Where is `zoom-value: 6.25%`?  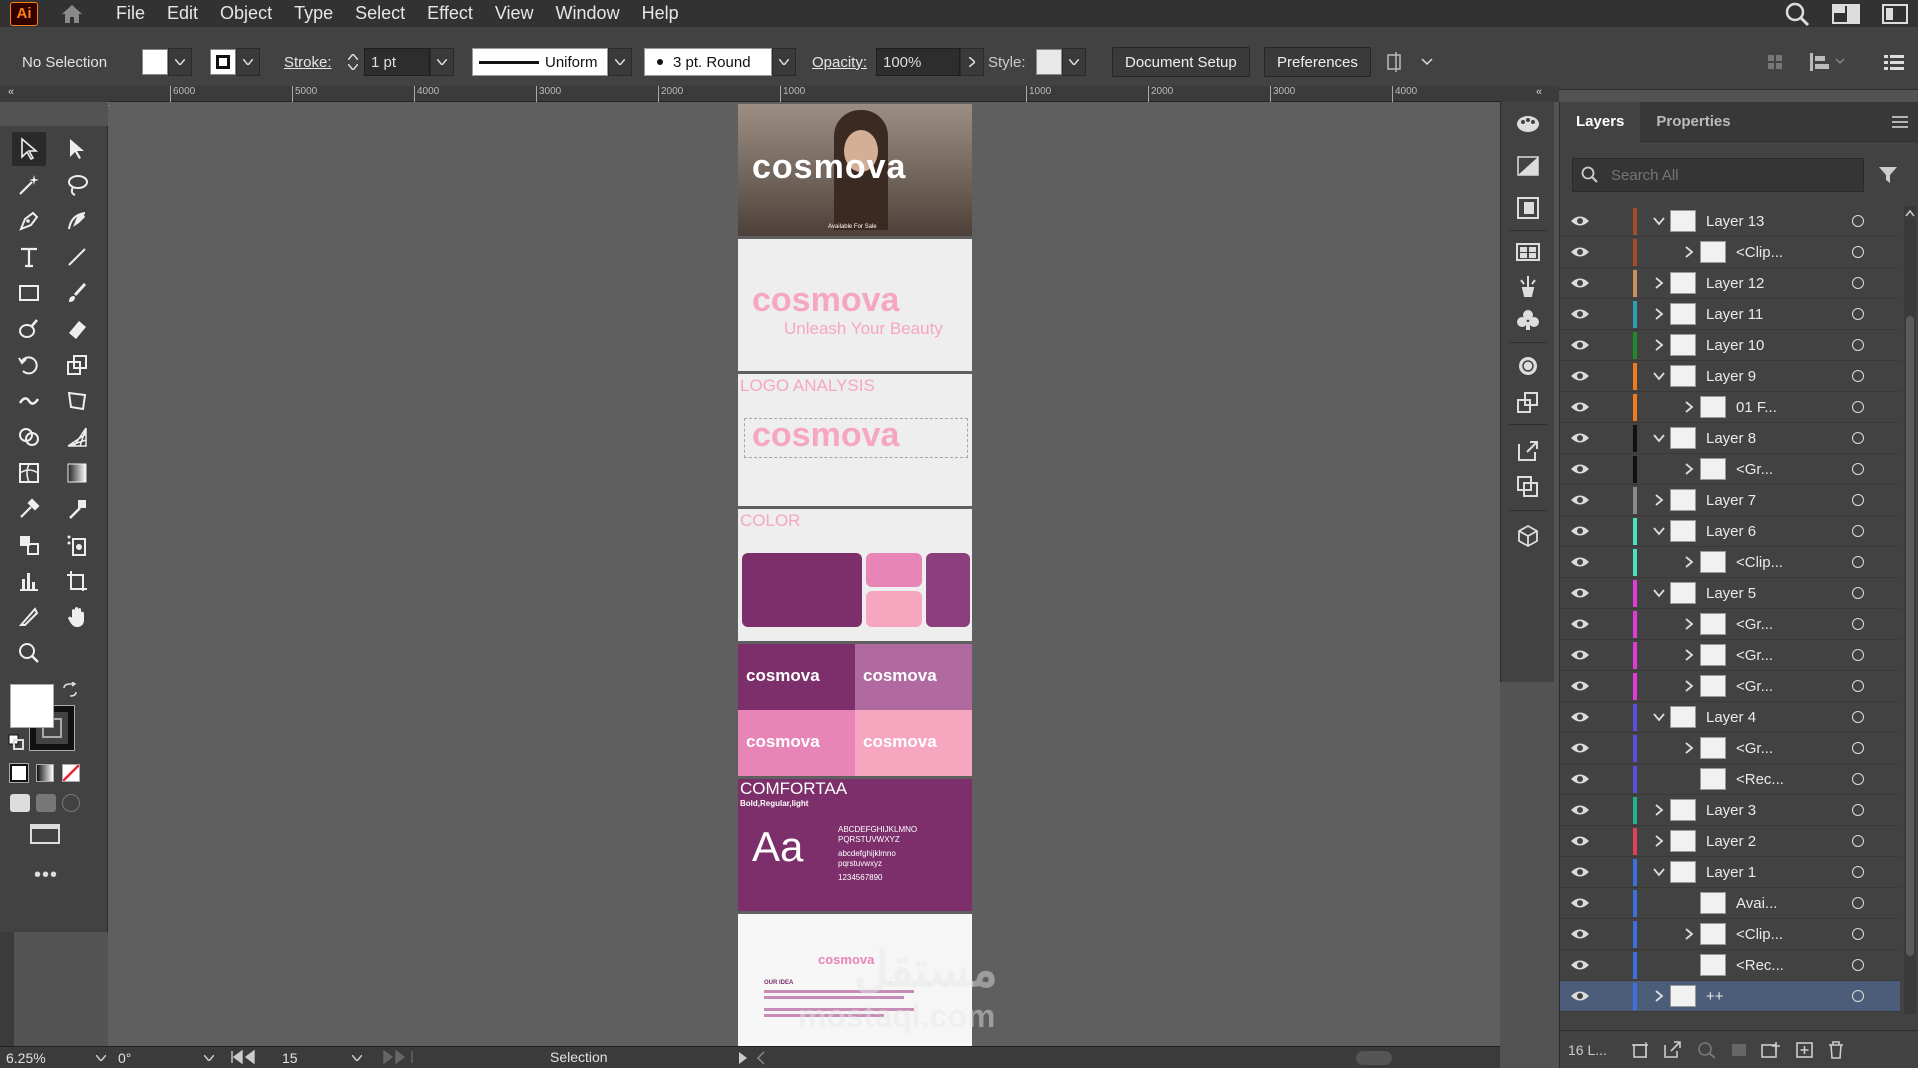
zoom-value: 6.25% is located at coordinates (26, 1058).